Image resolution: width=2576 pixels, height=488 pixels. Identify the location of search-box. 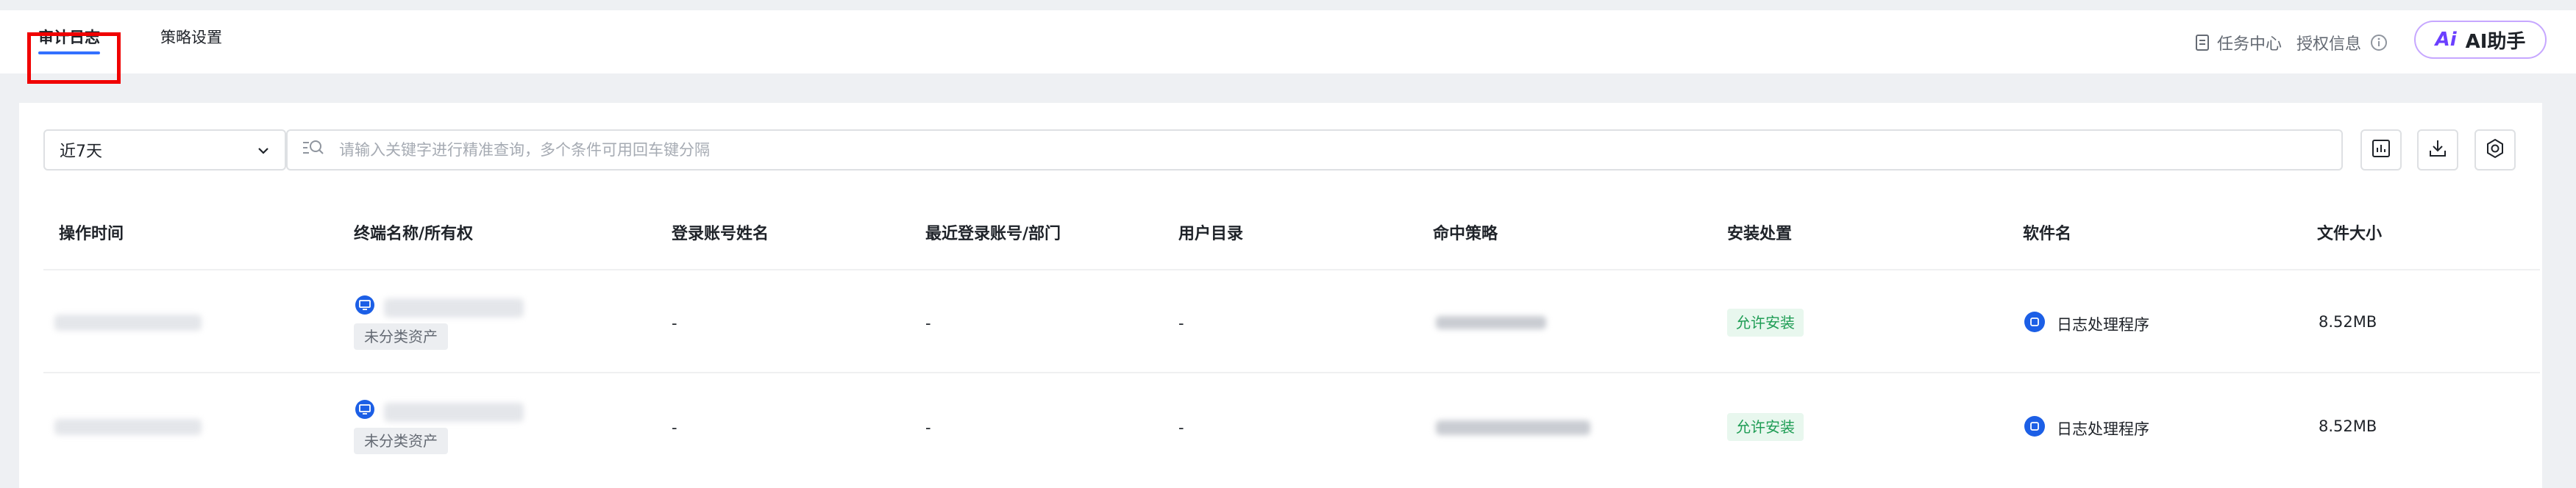
(1314, 150).